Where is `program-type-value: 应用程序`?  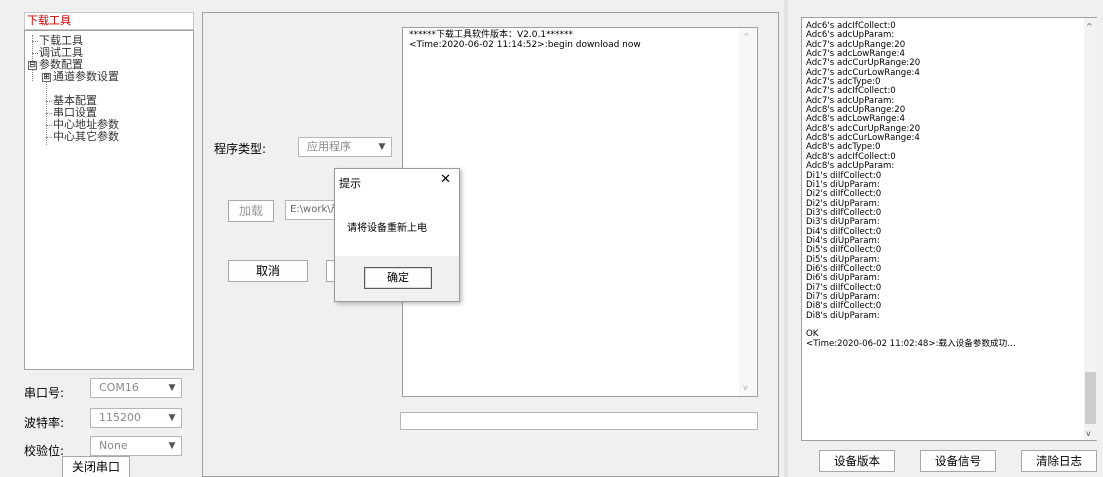 program-type-value: 应用程序 is located at coordinates (329, 146).